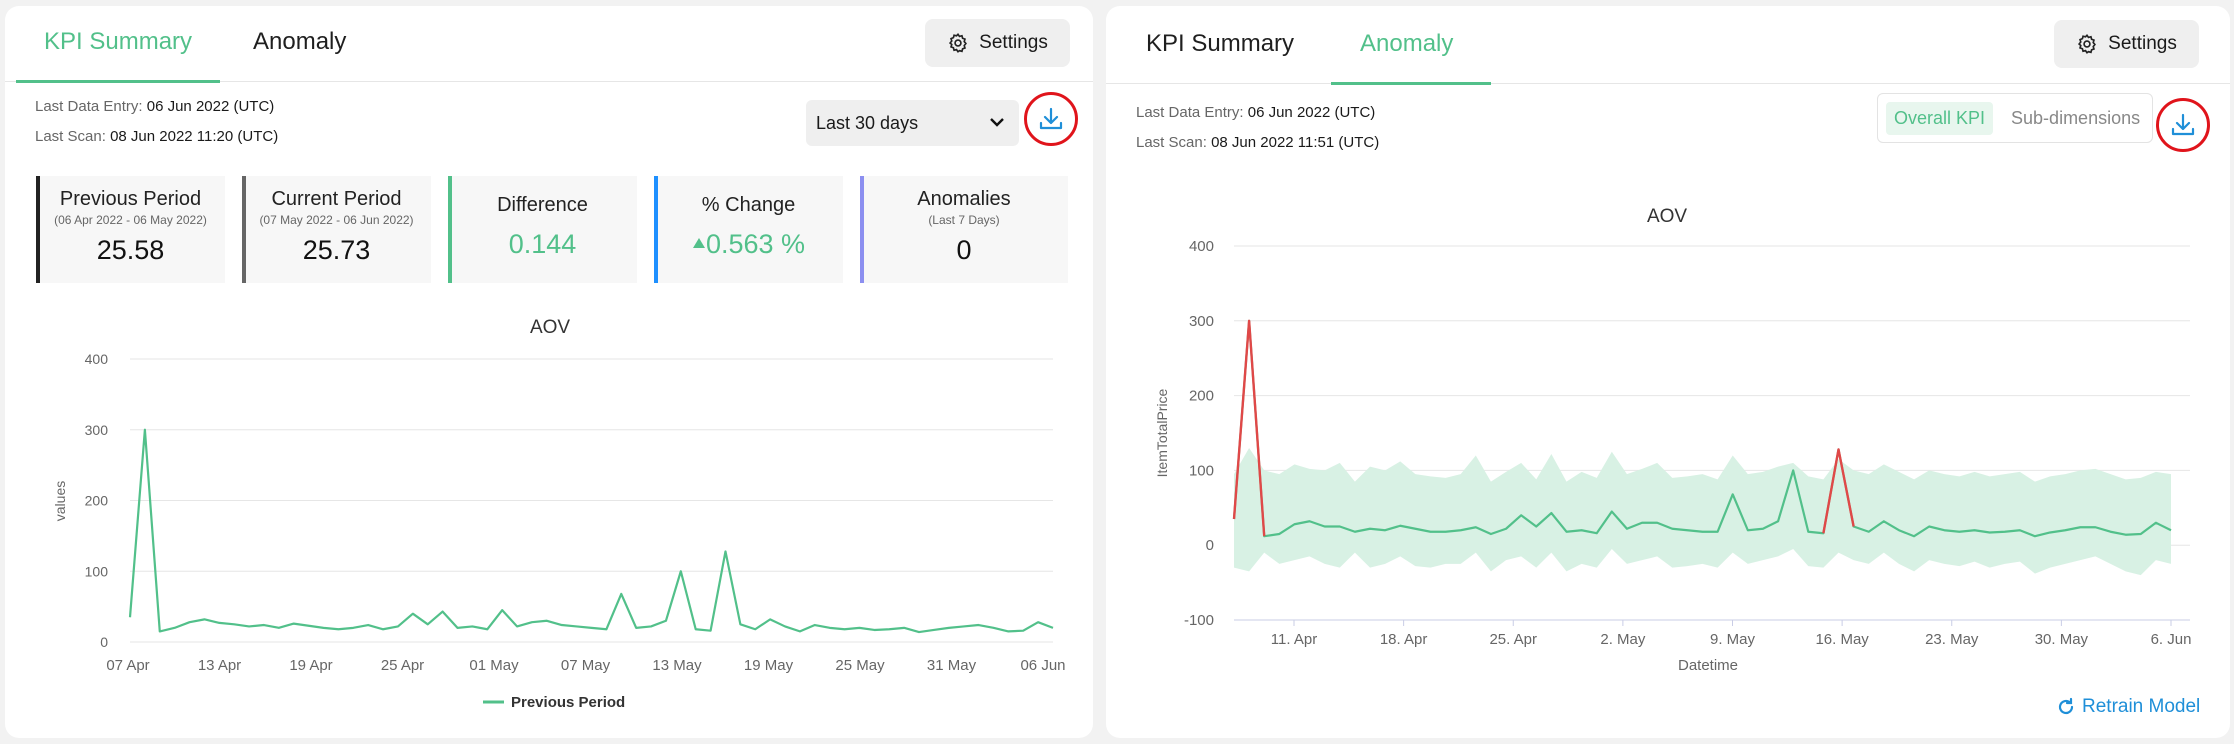 The width and height of the screenshot is (2234, 744). Describe the element at coordinates (130, 250) in the screenshot. I see `card-value: 25.58` at that location.